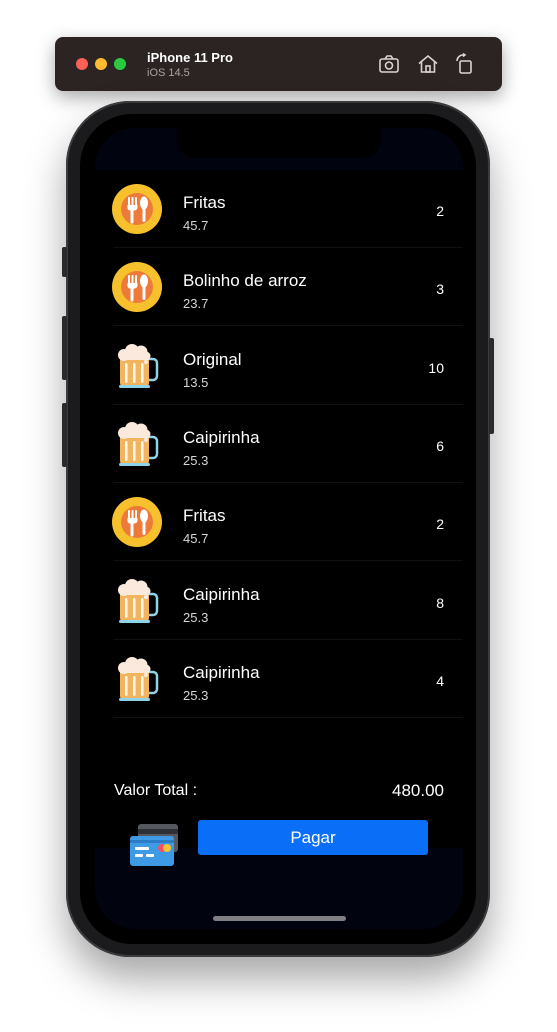 The image size is (557, 1032). Describe the element at coordinates (279, 601) in the screenshot. I see `order-item-row: Caipirinha 25.3 8` at that location.